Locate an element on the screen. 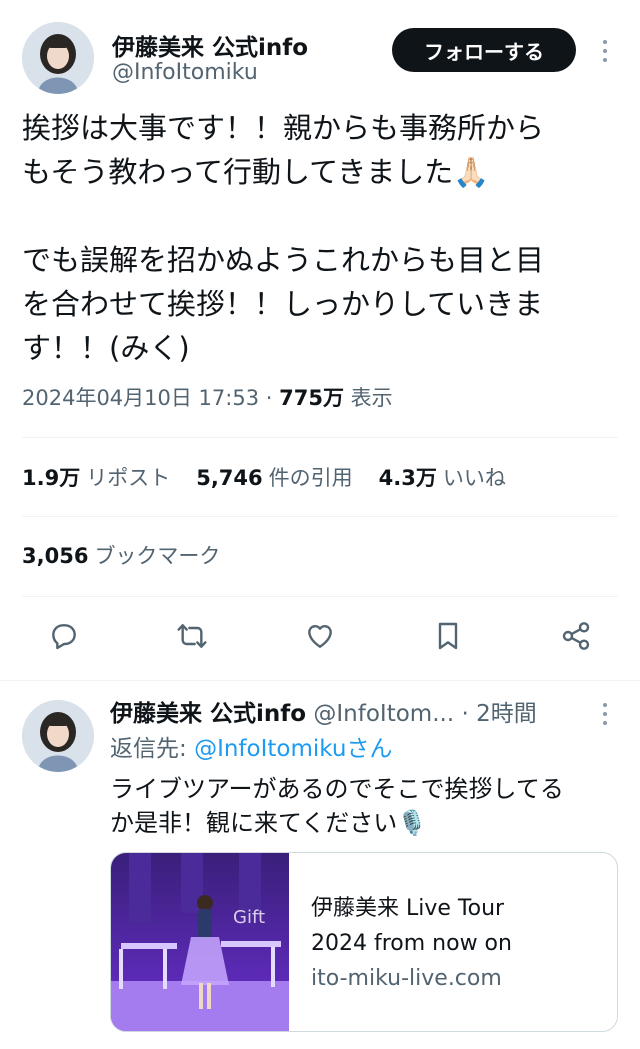  reply-text-line: ライブツアーがあるのでそこで挨拶してる is located at coordinates (337, 789).